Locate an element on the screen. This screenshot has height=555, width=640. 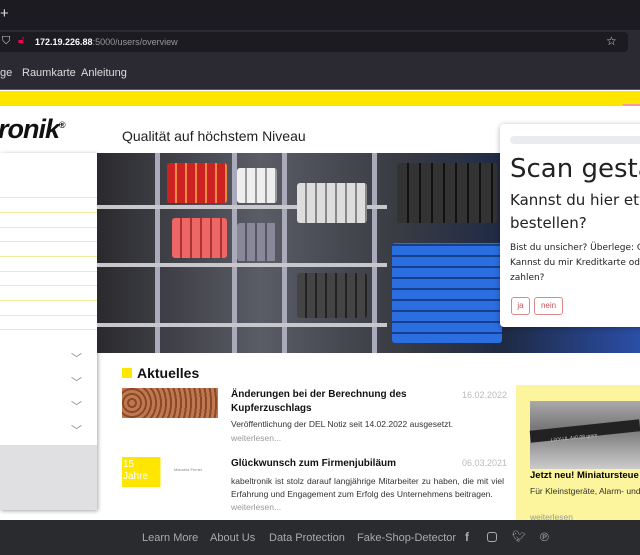
section-marker is located at coordinates (127, 373).